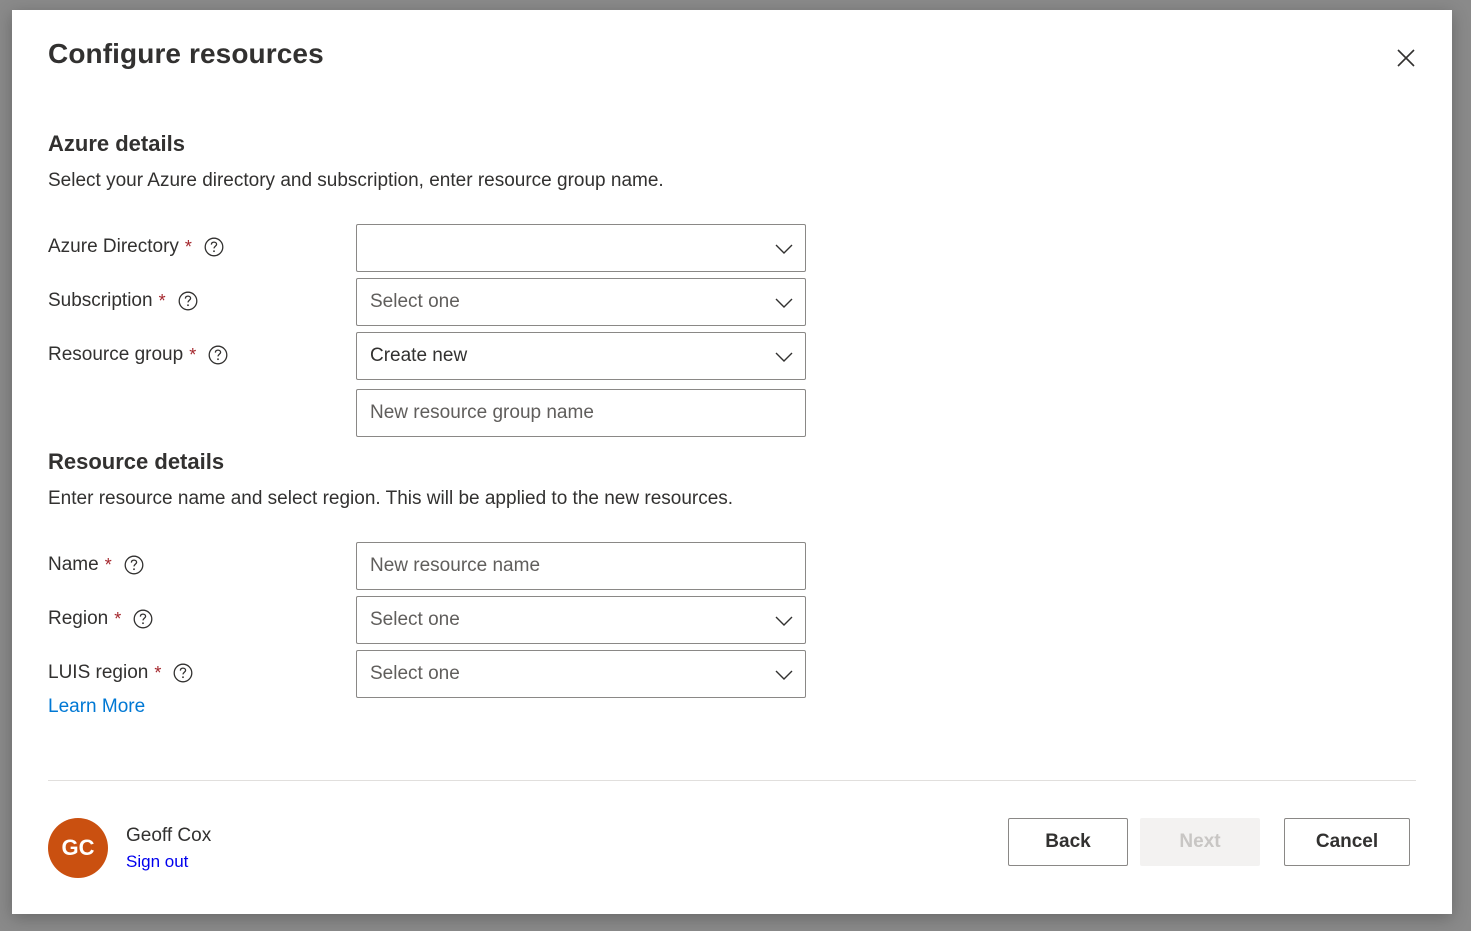 The height and width of the screenshot is (931, 1471). I want to click on sign-out-link: Sign out, so click(157, 862).